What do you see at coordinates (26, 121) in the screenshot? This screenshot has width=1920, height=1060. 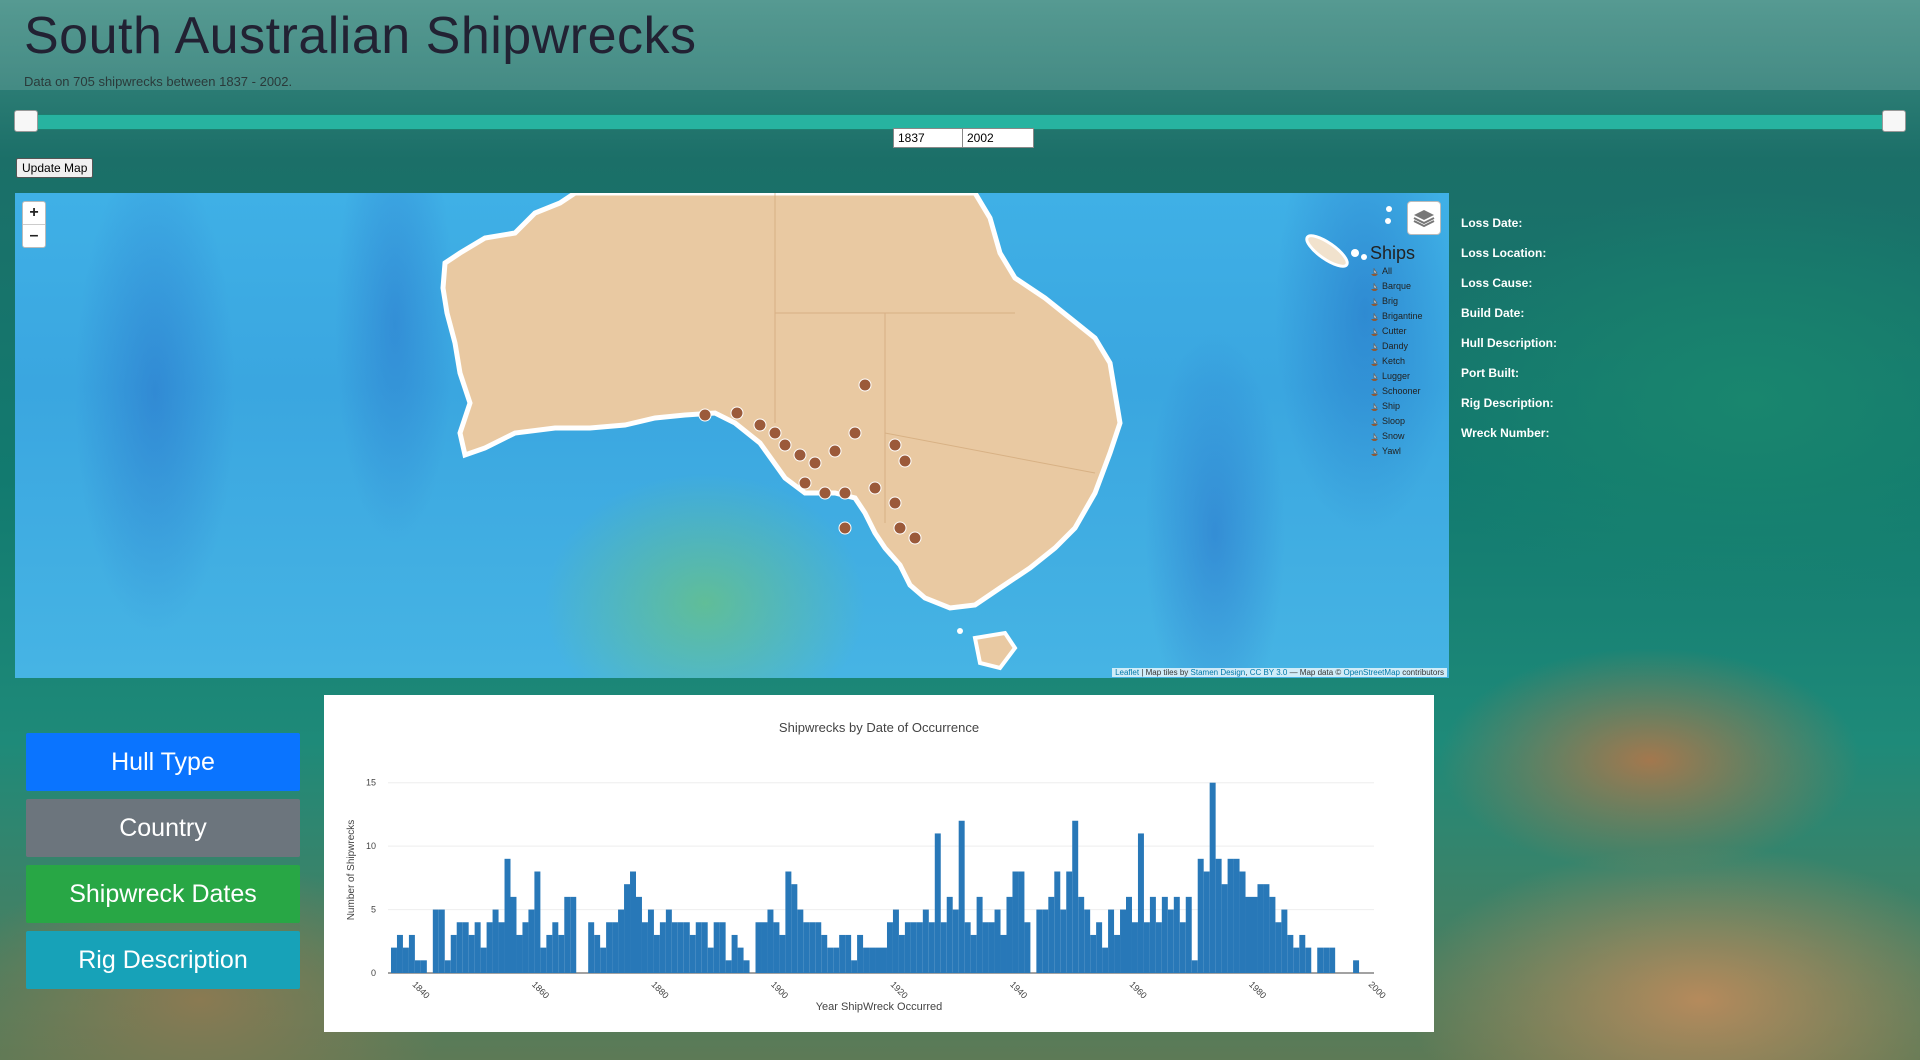 I see `slider-start-handle` at bounding box center [26, 121].